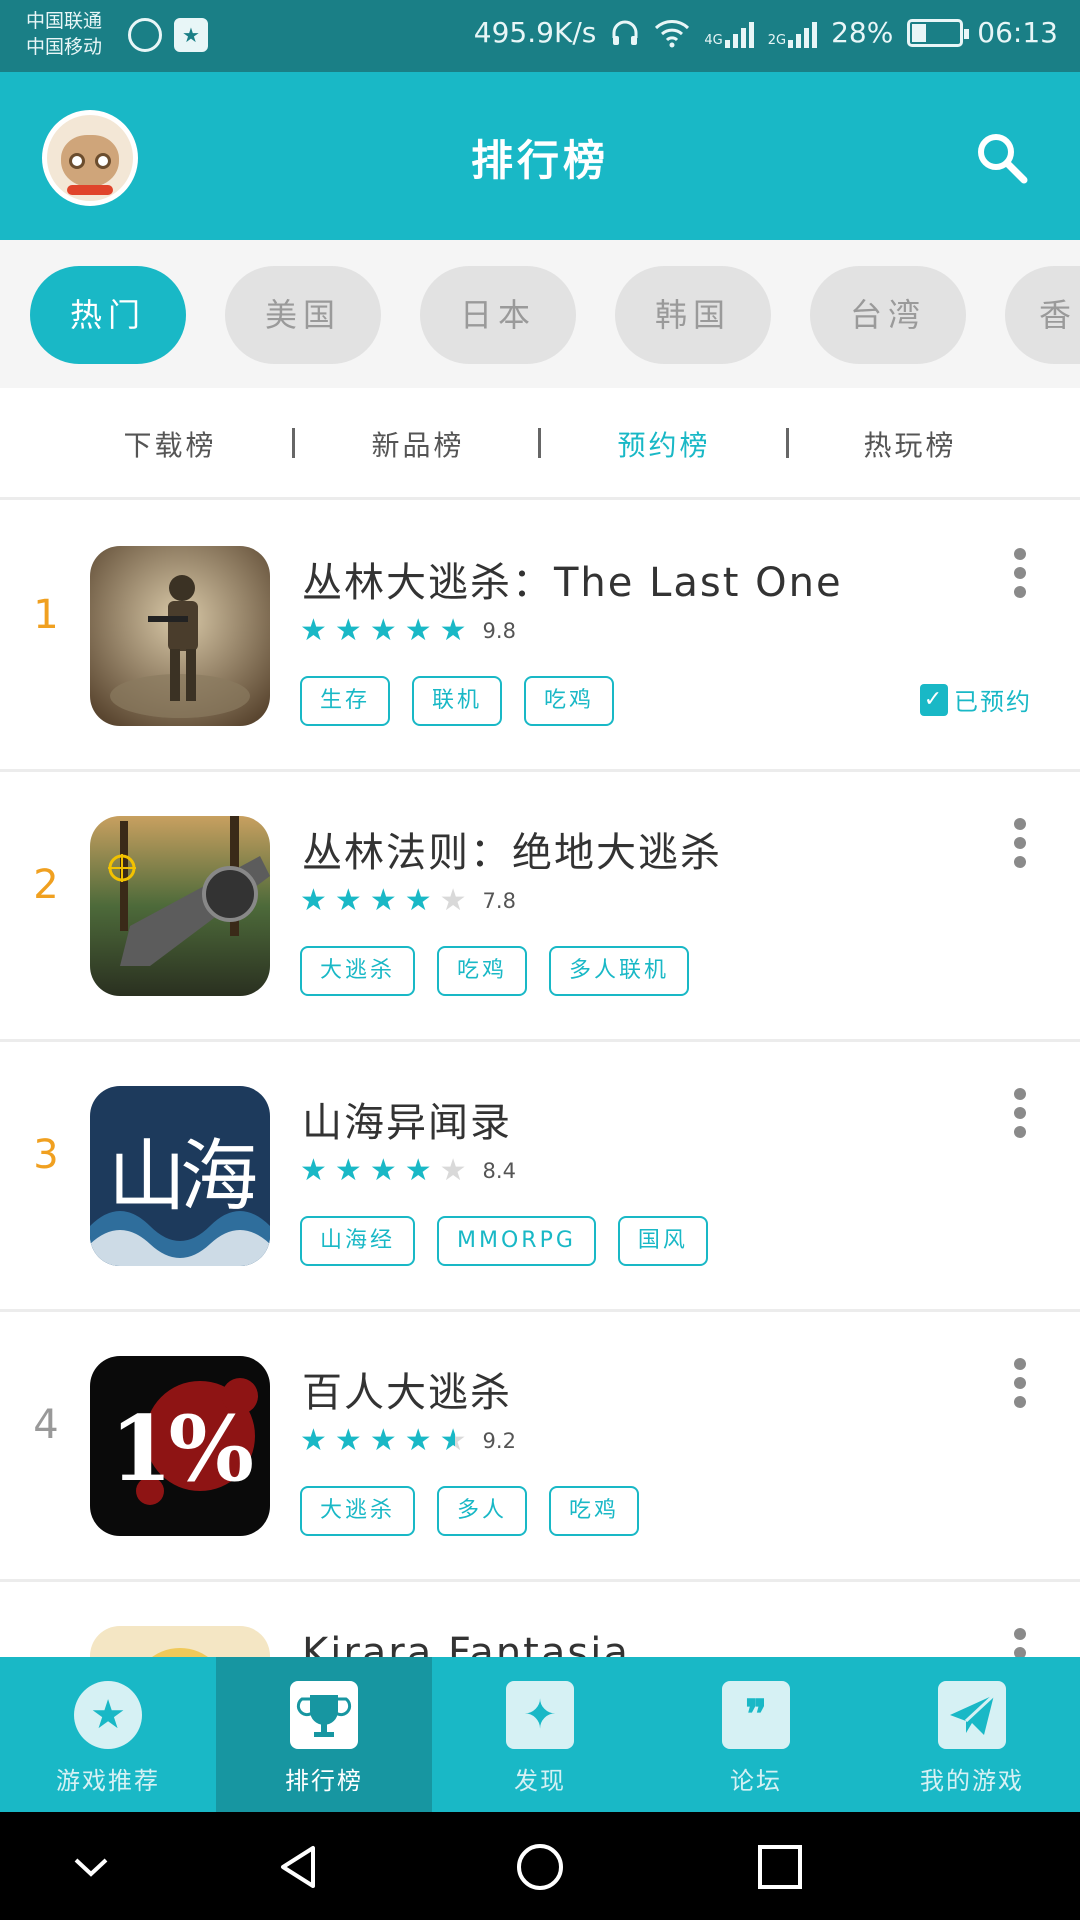 This screenshot has width=1080, height=1920. Describe the element at coordinates (1042, 315) in the screenshot. I see `region-tab-hongkong: 香` at that location.